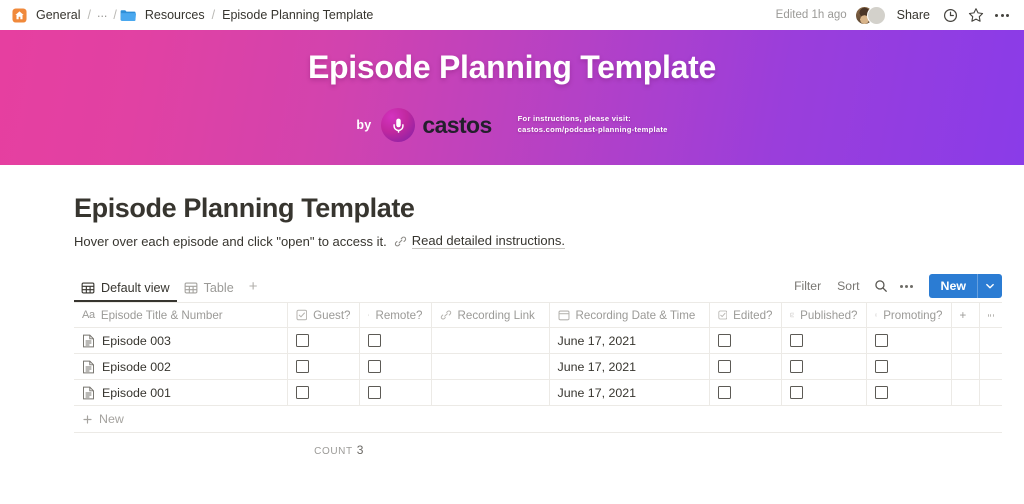 This screenshot has height=504, width=1024. What do you see at coordinates (333, 451) in the screenshot?
I see `count-label: COUNT` at bounding box center [333, 451].